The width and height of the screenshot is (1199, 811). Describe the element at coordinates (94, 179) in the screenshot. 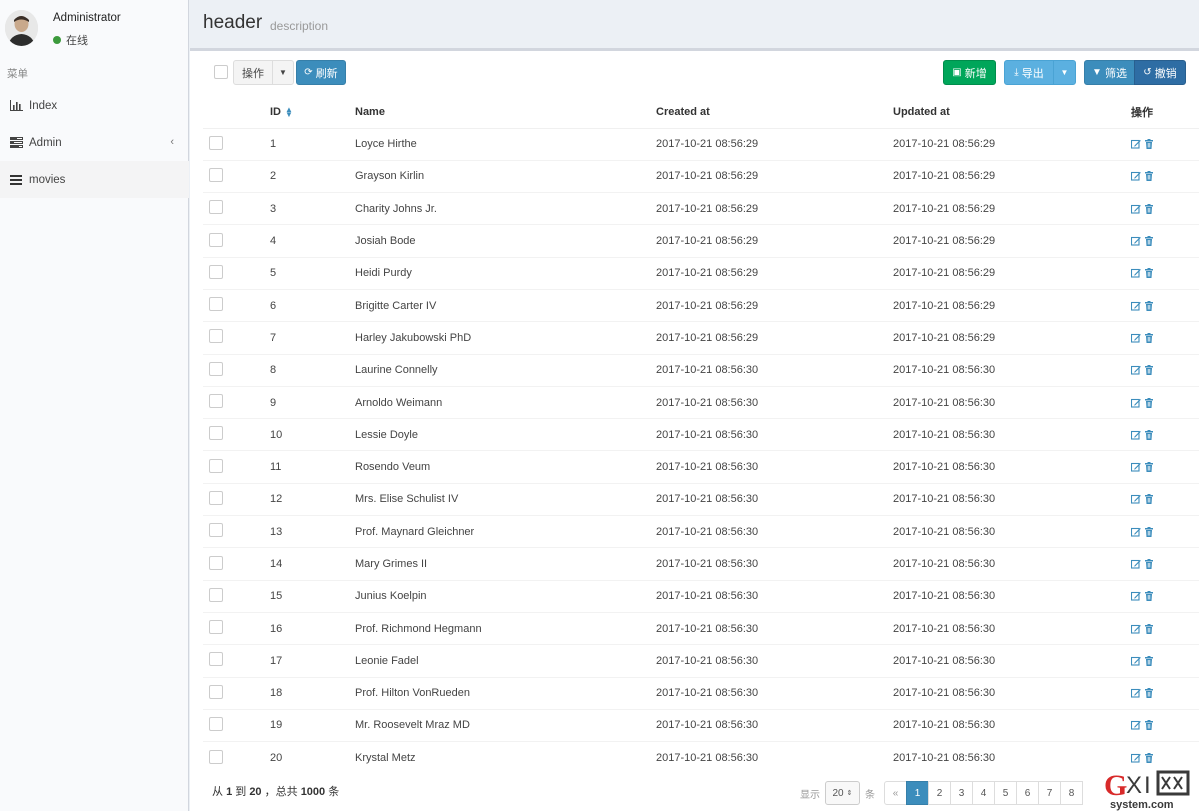

I see `sidebar-item-movies: movies` at that location.